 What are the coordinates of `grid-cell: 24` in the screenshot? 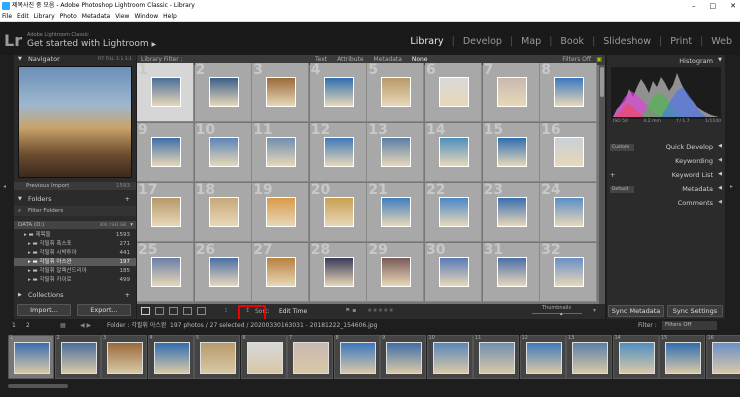 It's located at (569, 212).